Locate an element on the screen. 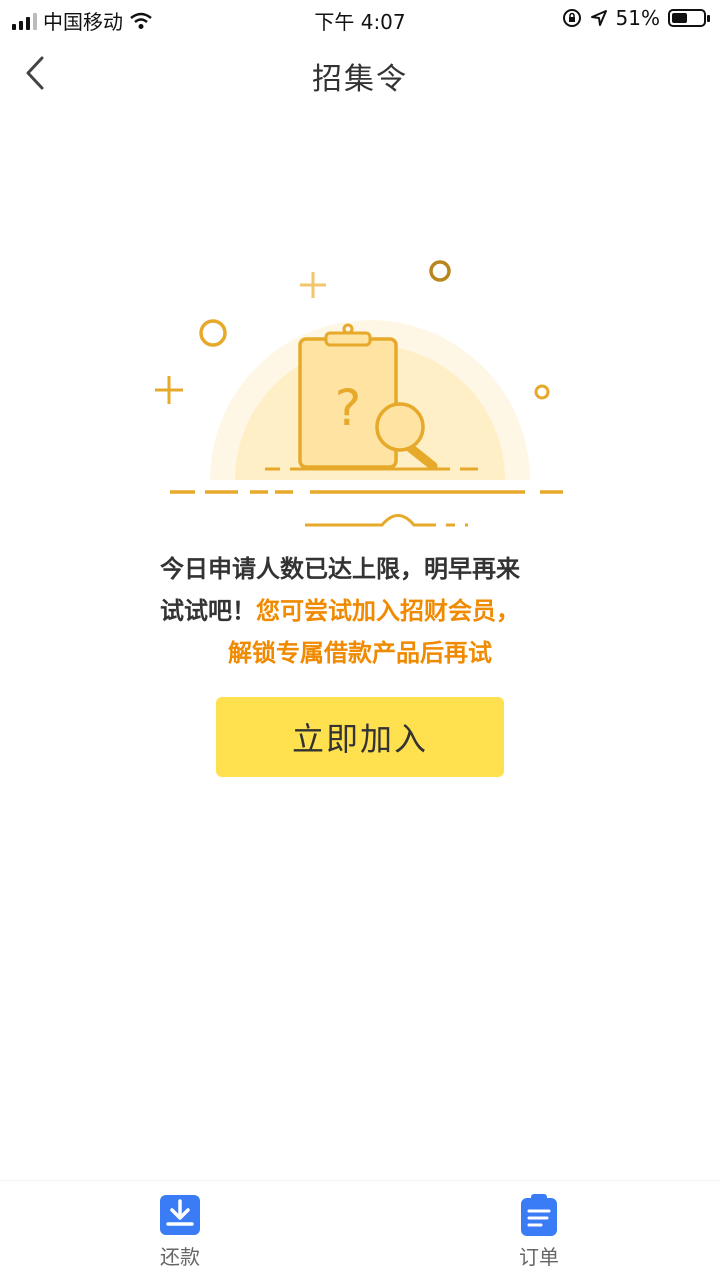 The height and width of the screenshot is (1281, 720). download-icon is located at coordinates (180, 1215).